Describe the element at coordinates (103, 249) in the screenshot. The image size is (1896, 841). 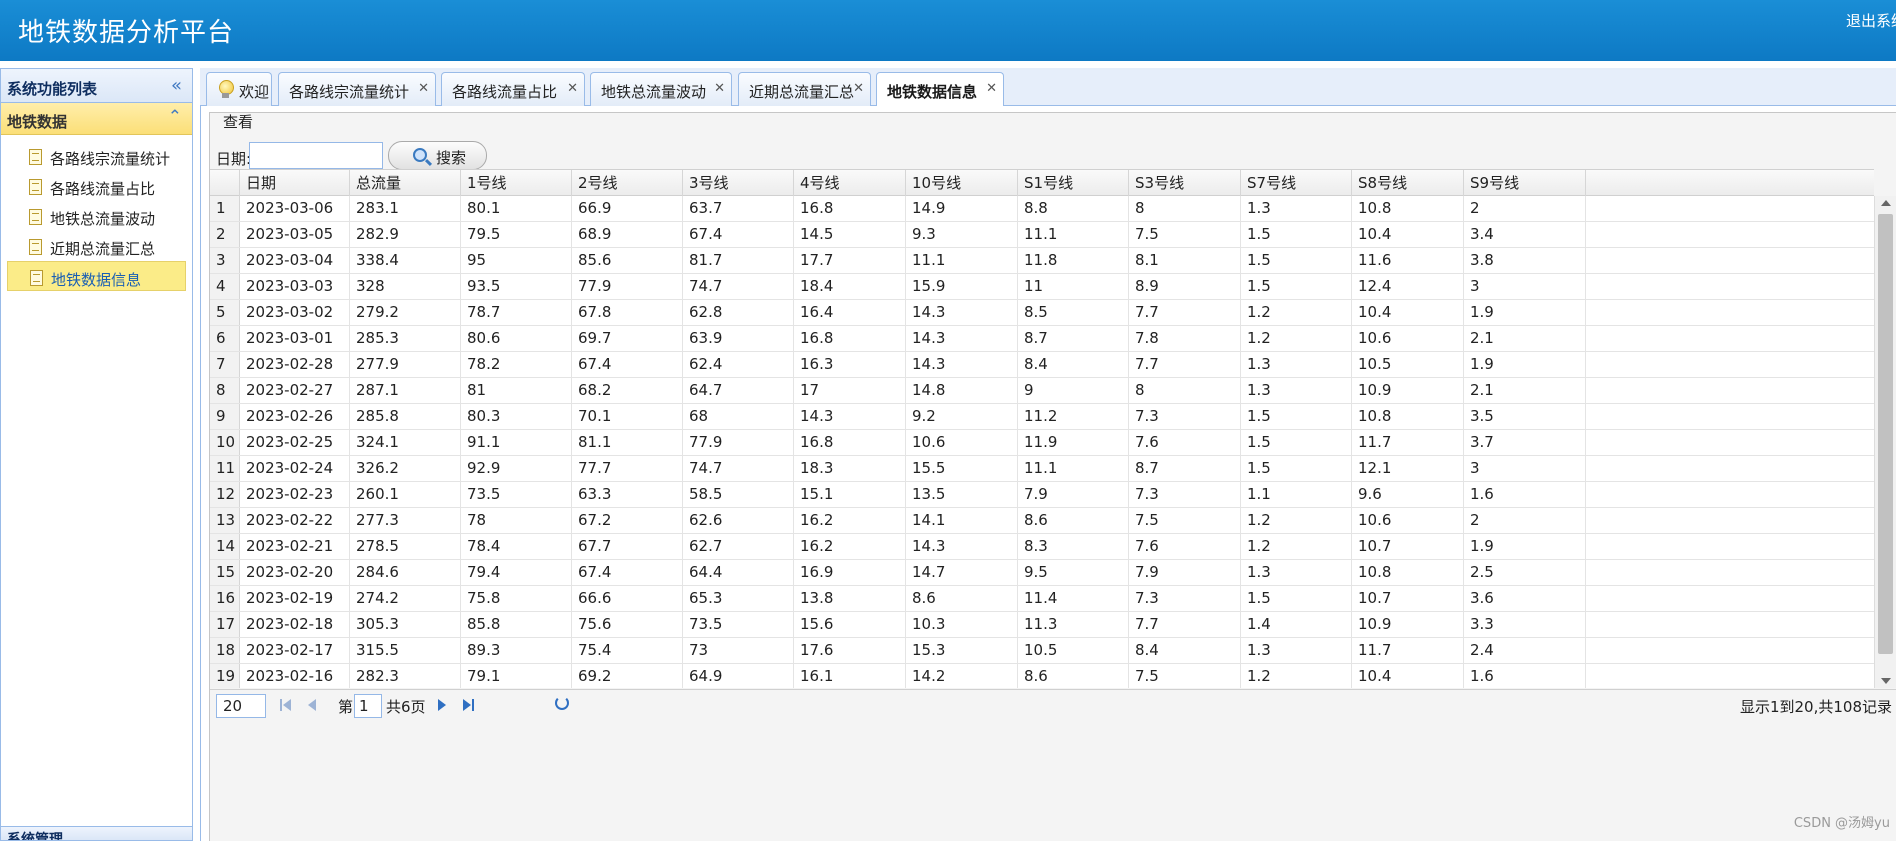
I see `sidebar-item-label: 近期总流量汇总` at that location.